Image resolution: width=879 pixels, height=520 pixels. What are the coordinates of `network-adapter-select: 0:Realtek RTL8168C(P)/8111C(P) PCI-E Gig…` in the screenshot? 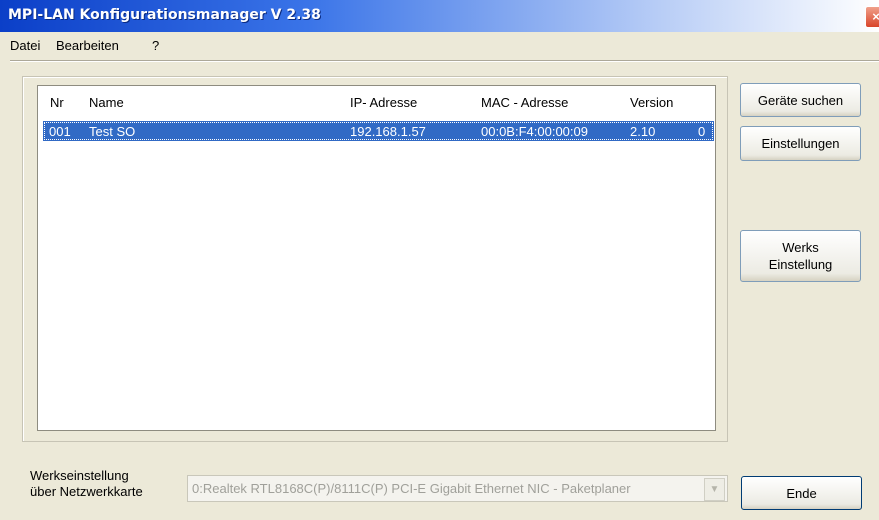 It's located at (457, 488).